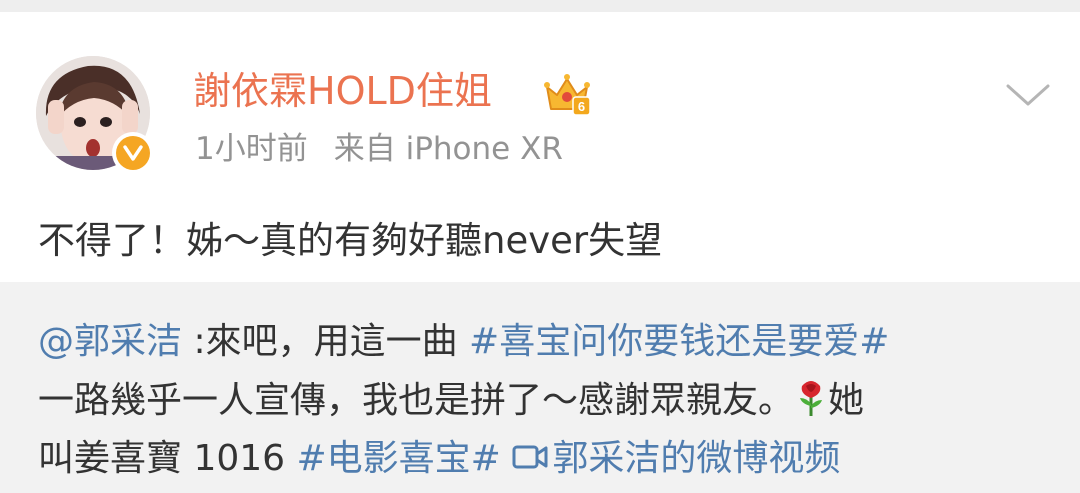 The image size is (1080, 493). I want to click on chevron-down-icon, so click(1028, 95).